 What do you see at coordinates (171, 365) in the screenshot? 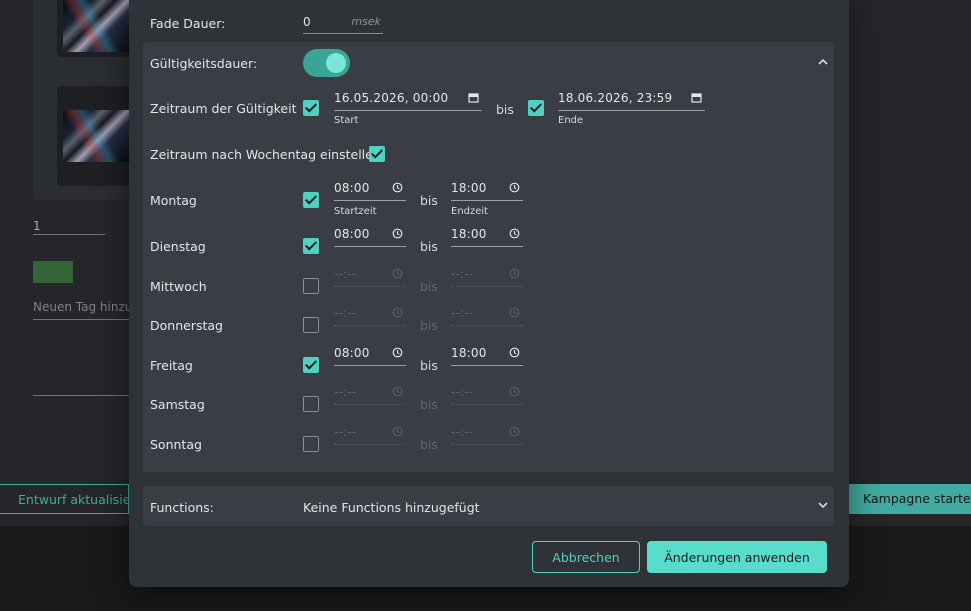
I see `weekday-label: Freitag` at bounding box center [171, 365].